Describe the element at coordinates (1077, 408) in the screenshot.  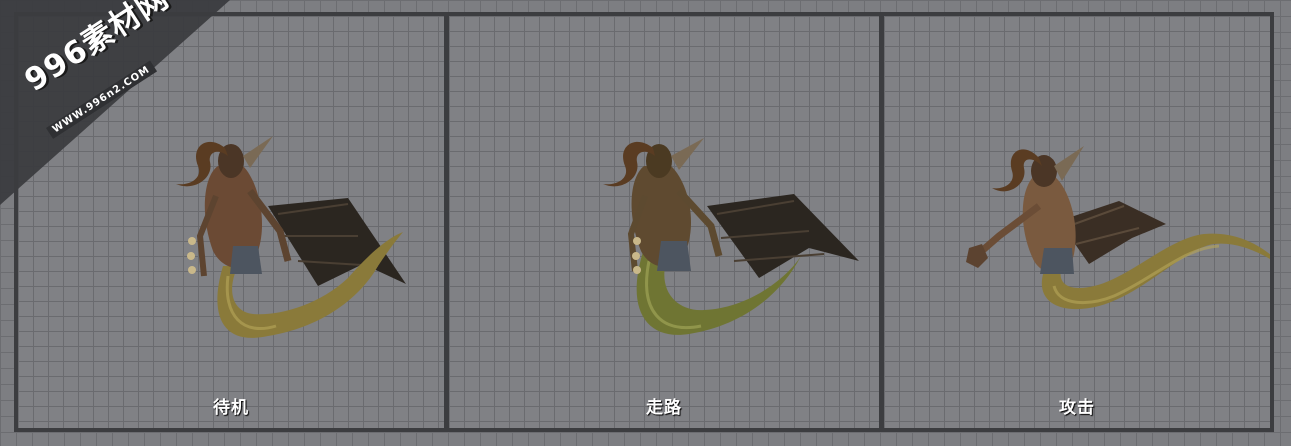
I see `panel-label-attack: 攻击` at that location.